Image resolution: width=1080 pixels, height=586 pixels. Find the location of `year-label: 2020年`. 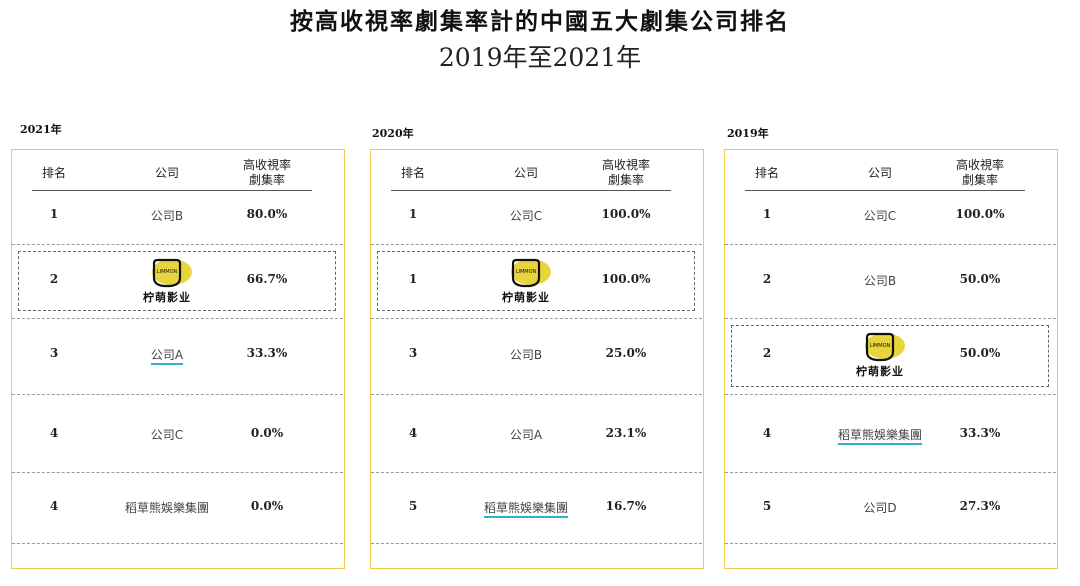

year-label: 2020年 is located at coordinates (393, 133).